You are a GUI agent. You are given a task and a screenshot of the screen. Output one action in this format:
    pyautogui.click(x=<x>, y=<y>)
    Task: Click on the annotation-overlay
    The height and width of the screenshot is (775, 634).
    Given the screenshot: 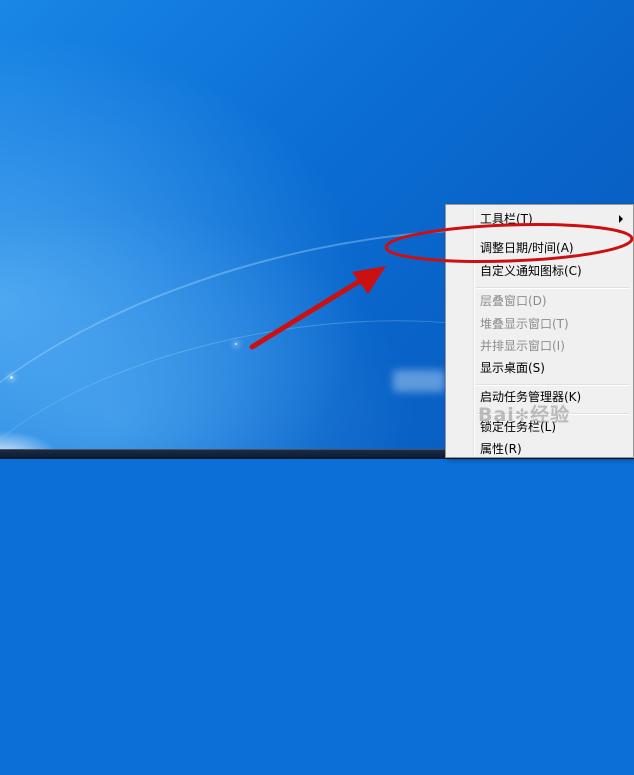 What is the action you would take?
    pyautogui.click(x=441, y=286)
    